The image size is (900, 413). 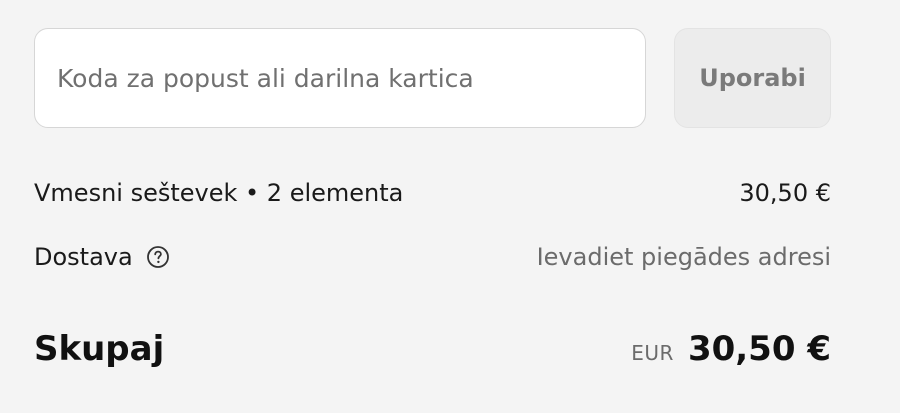 What do you see at coordinates (652, 353) in the screenshot?
I see `currency-code: EUR` at bounding box center [652, 353].